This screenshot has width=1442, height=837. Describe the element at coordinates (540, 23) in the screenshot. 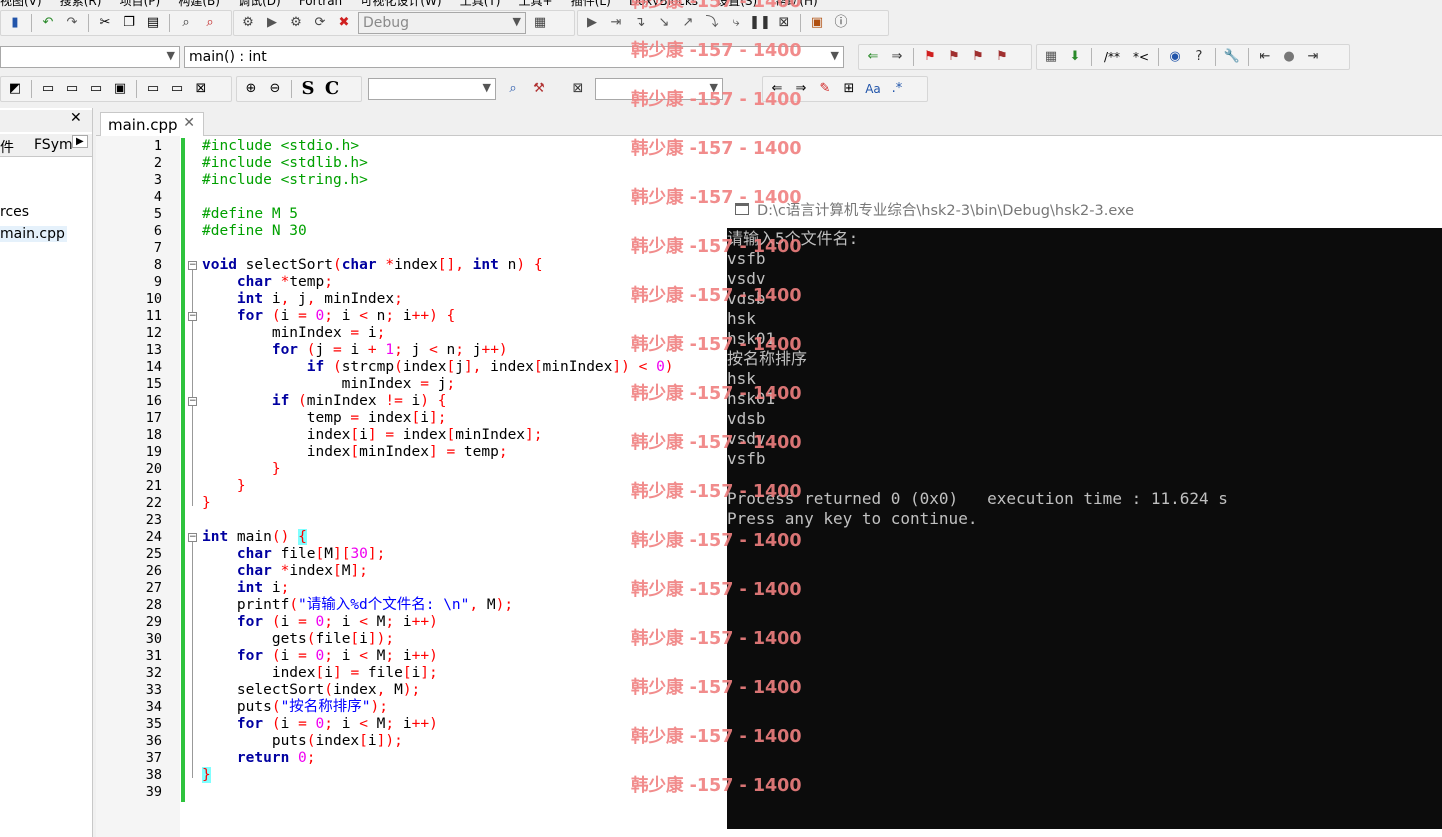

I see `target-options-icon: ▦` at that location.